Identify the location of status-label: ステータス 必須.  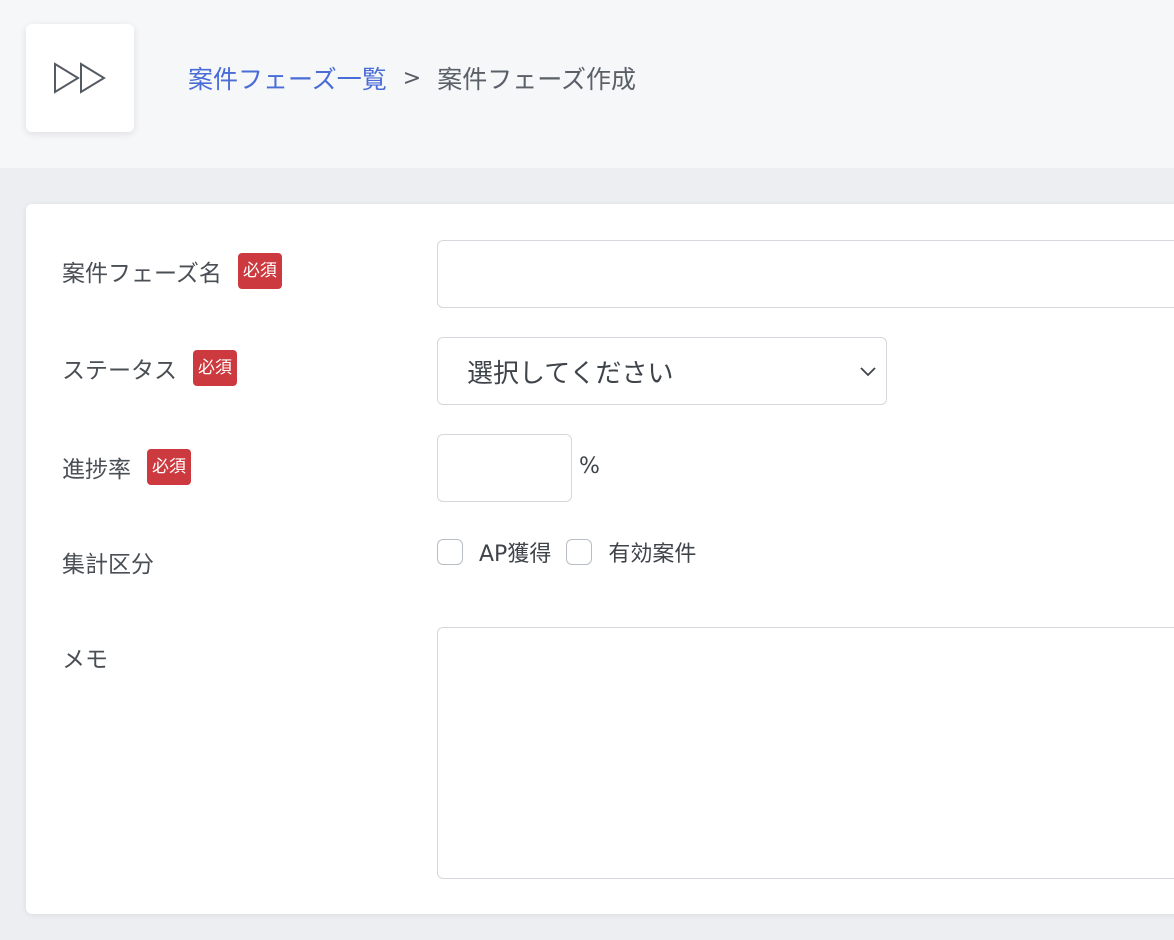
(149, 368).